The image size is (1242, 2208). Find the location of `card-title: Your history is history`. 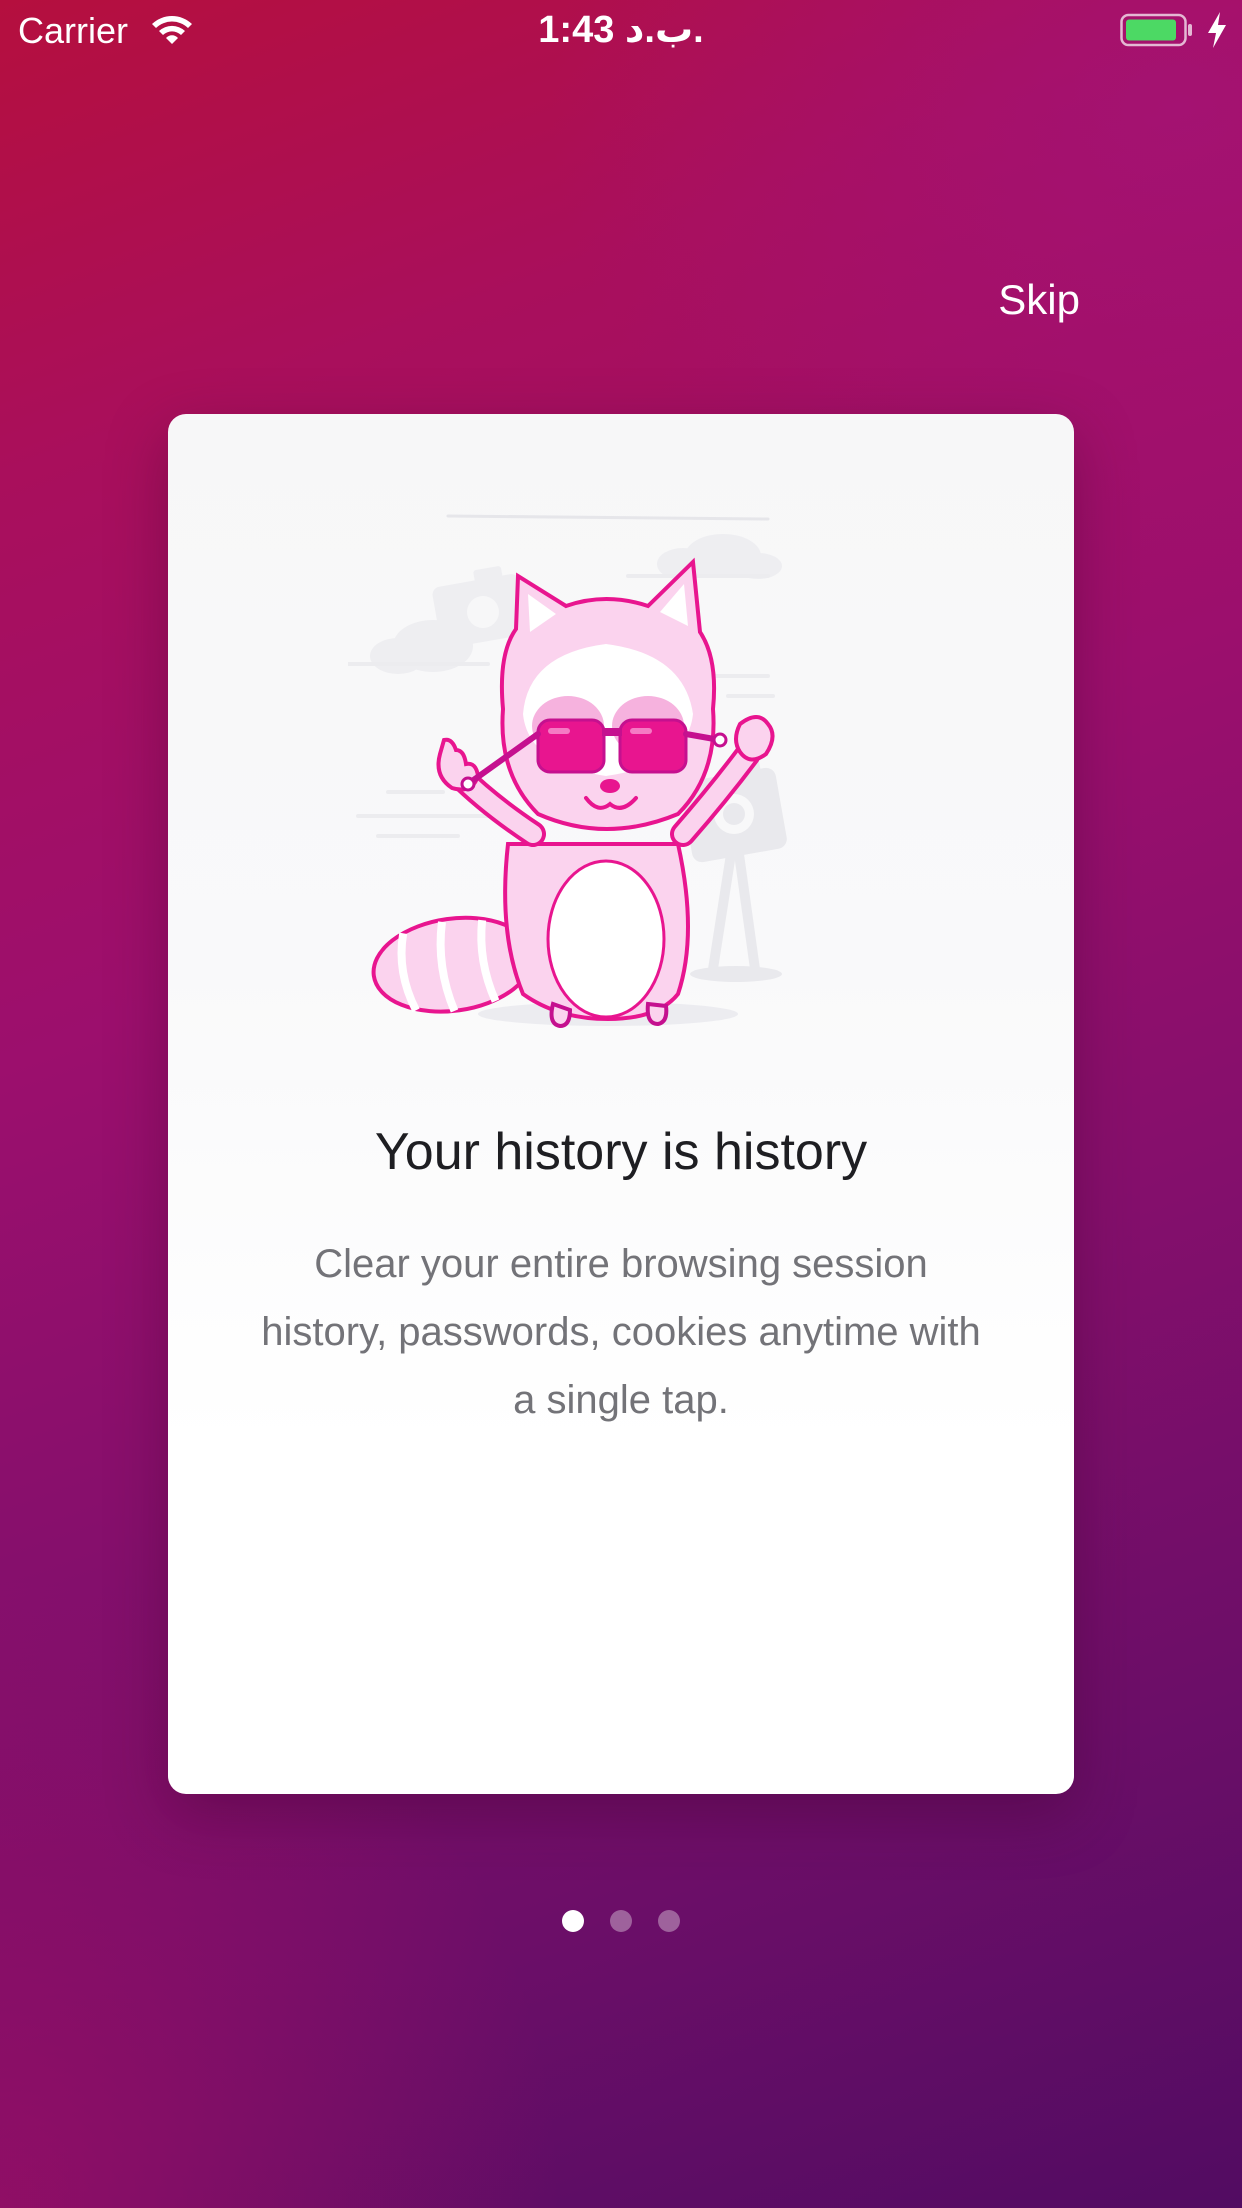

card-title: Your history is history is located at coordinates (621, 1152).